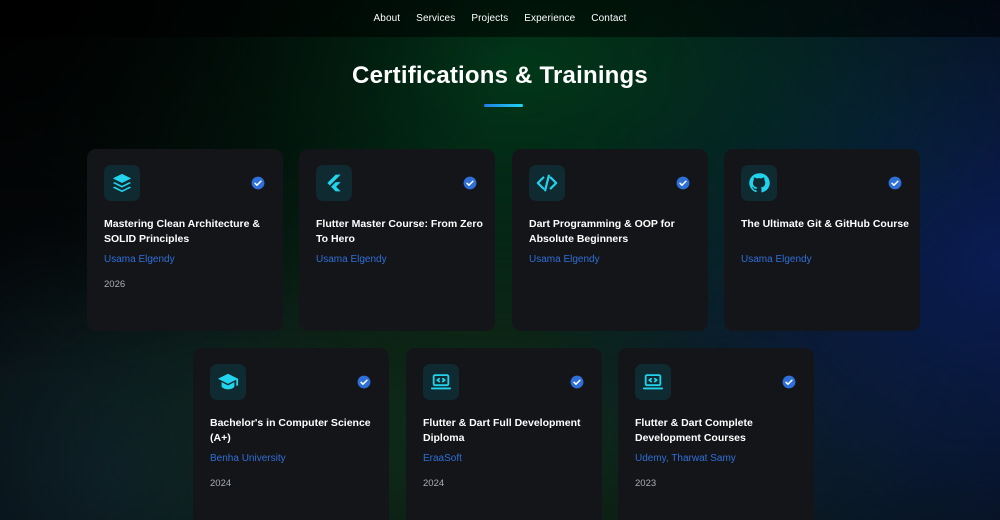  Describe the element at coordinates (608, 18) in the screenshot. I see `nav-contact: Contact` at that location.